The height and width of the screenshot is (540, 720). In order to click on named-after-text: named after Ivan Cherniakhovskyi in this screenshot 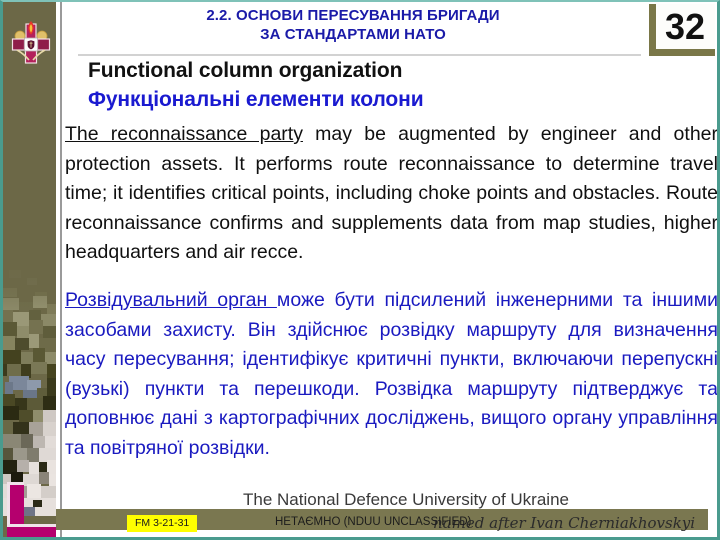, I will do `click(564, 523)`.